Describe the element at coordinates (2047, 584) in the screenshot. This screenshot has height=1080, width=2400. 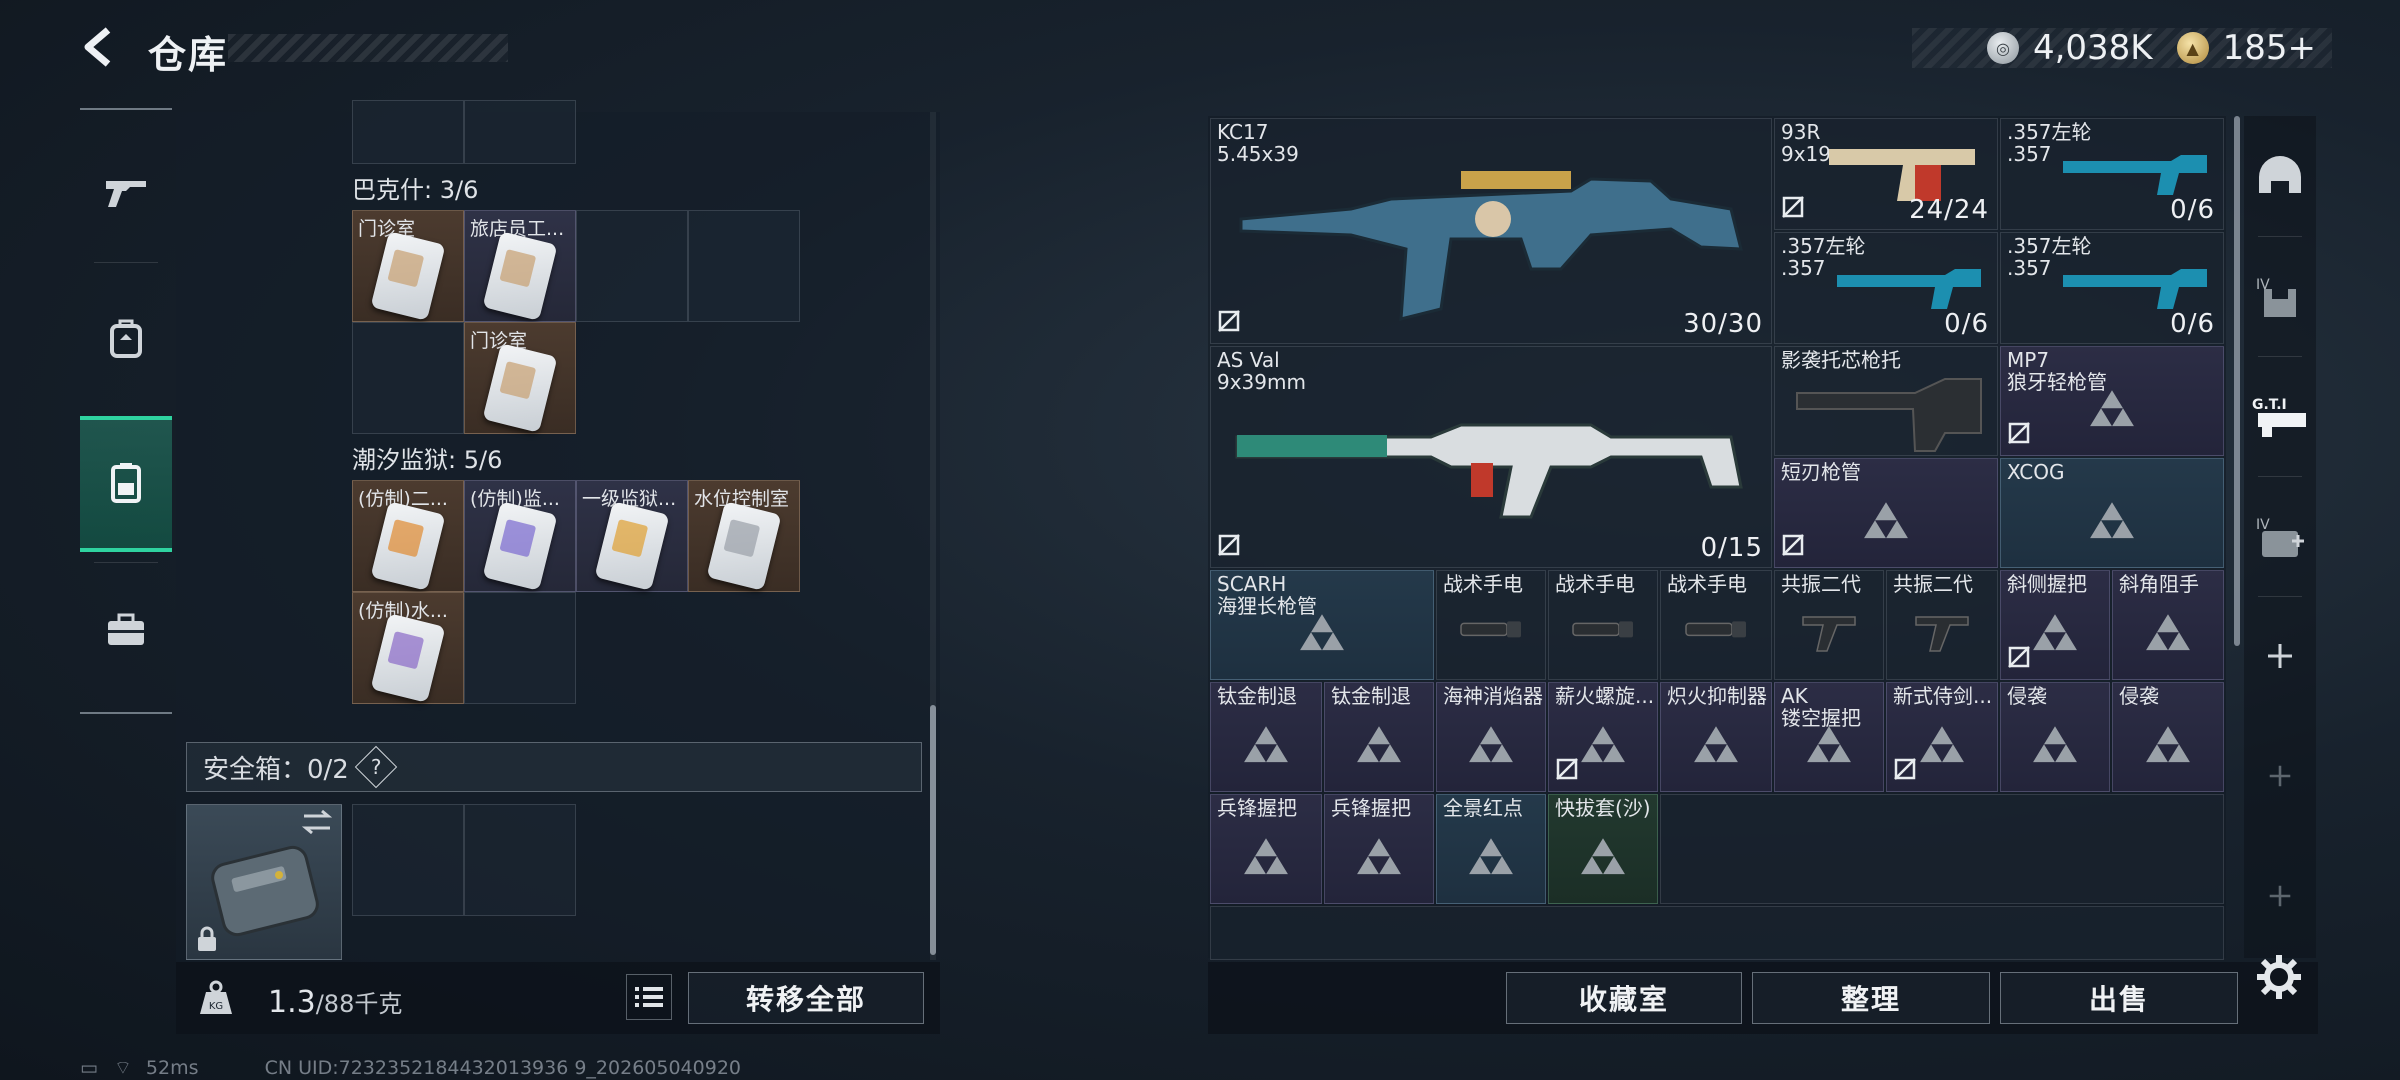
I see `part-name: 斜侧握把` at that location.